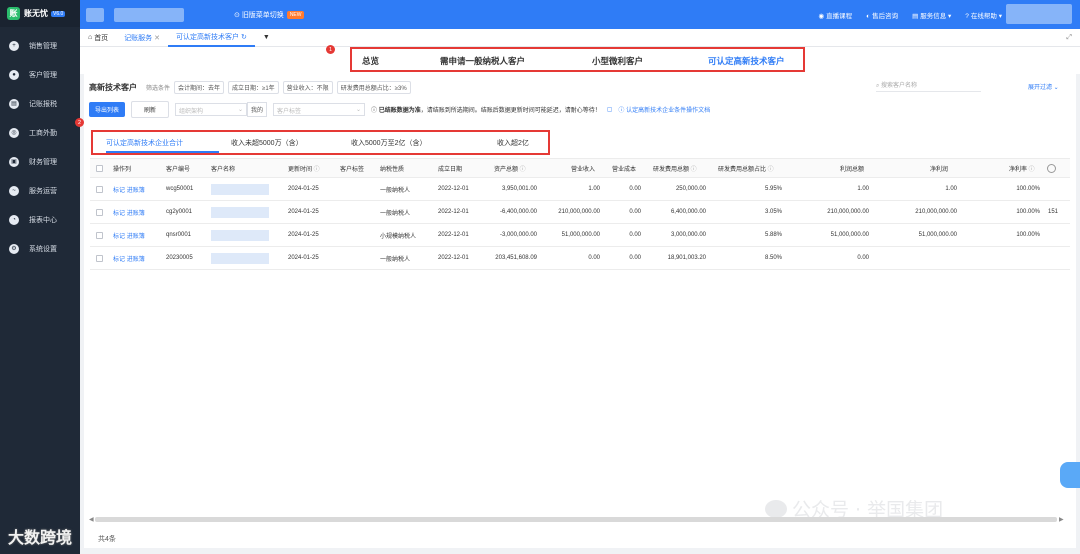  What do you see at coordinates (576, 519) in the screenshot?
I see `horizontal-scrollbar` at bounding box center [576, 519].